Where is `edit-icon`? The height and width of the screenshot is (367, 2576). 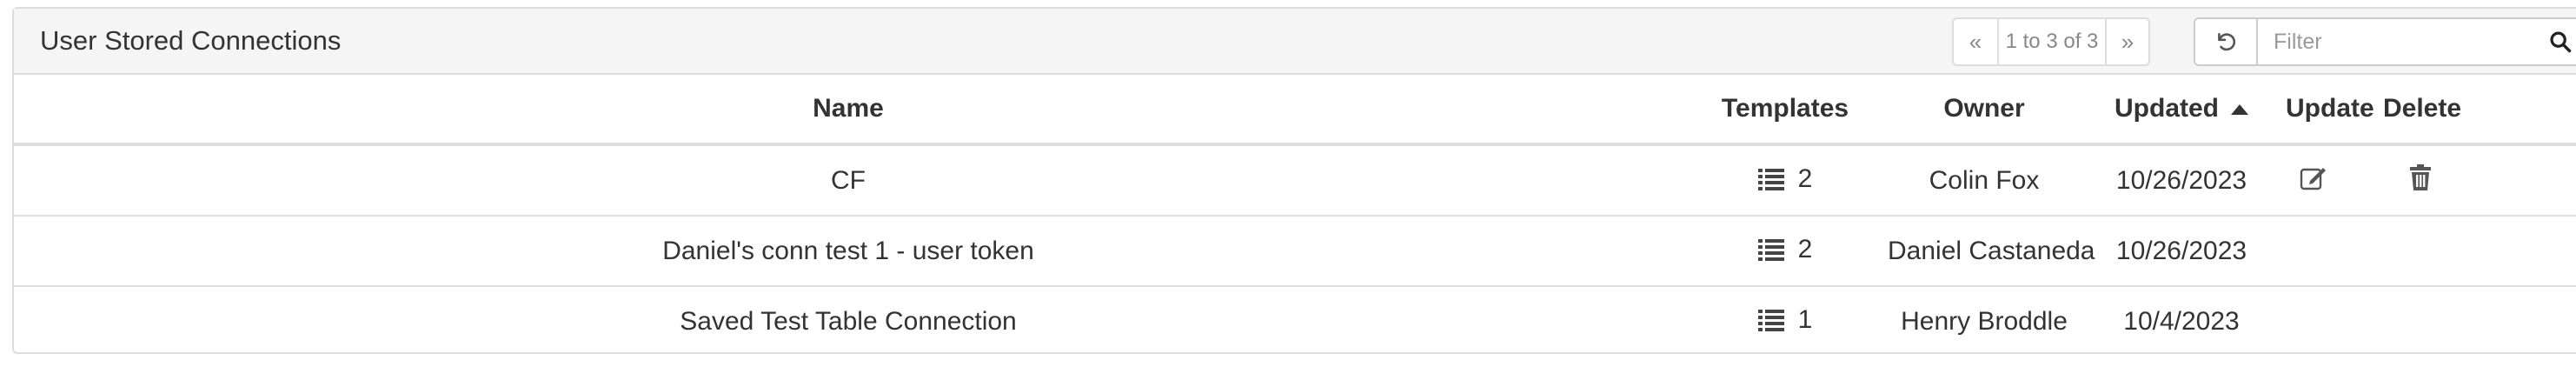
edit-icon is located at coordinates (2313, 178).